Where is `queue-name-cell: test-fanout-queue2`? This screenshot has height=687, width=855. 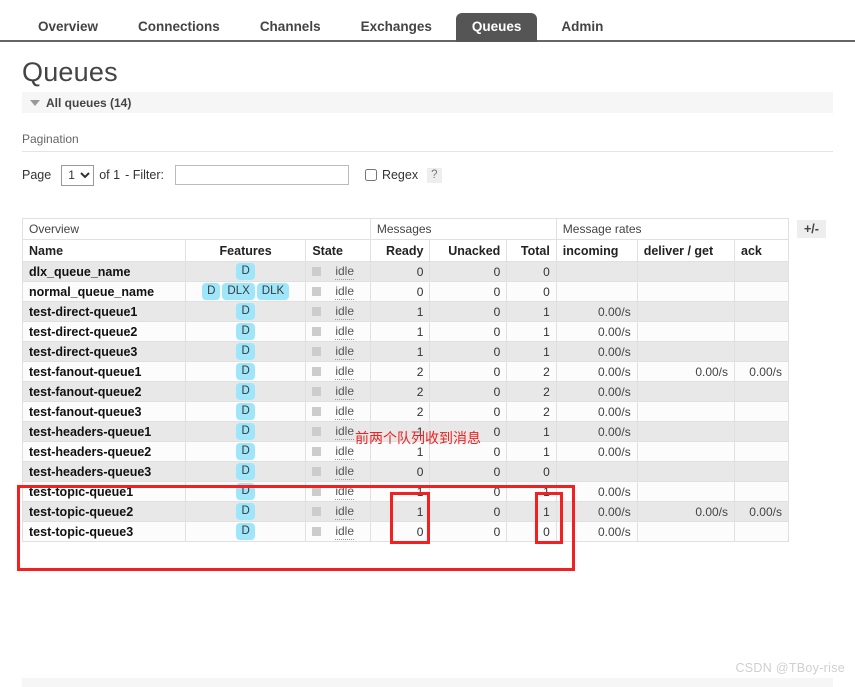
queue-name-cell: test-fanout-queue2 is located at coordinates (104, 391).